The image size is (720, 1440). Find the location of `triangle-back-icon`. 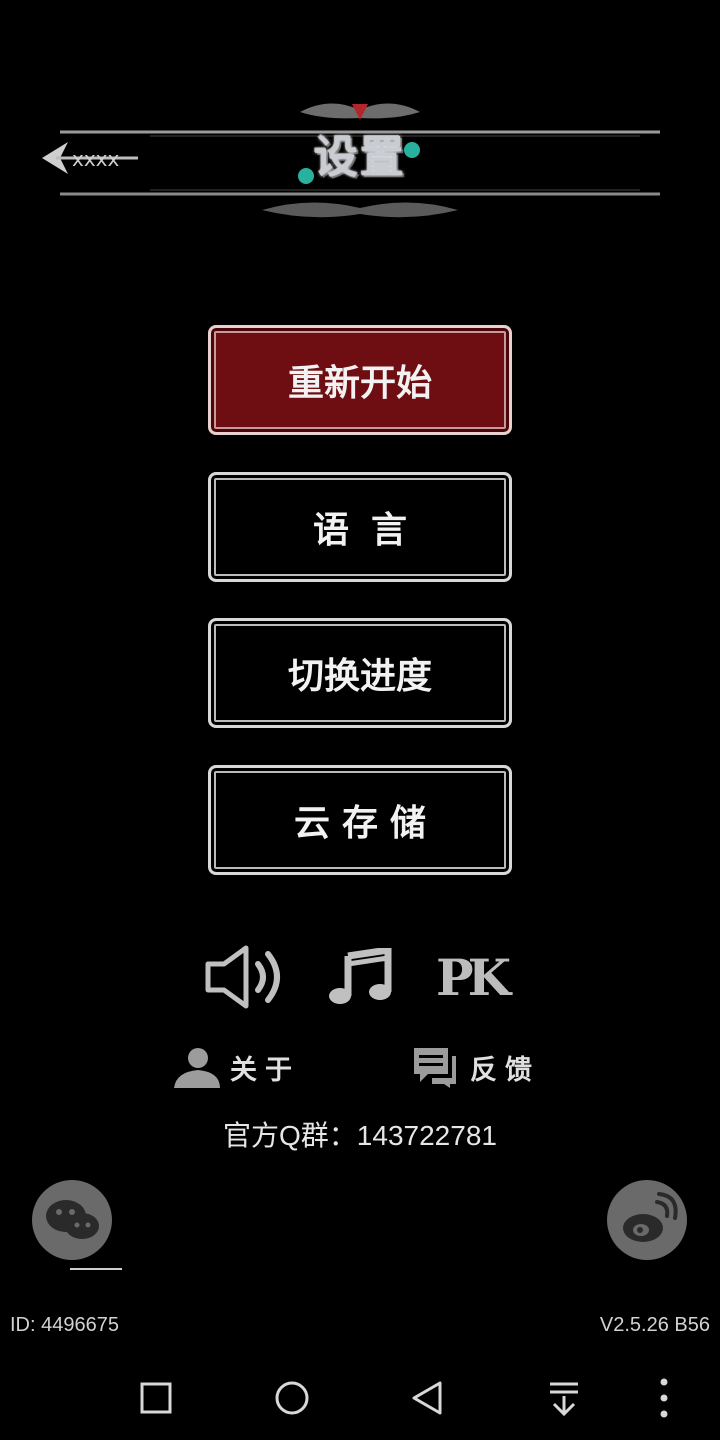

triangle-back-icon is located at coordinates (427, 1398).